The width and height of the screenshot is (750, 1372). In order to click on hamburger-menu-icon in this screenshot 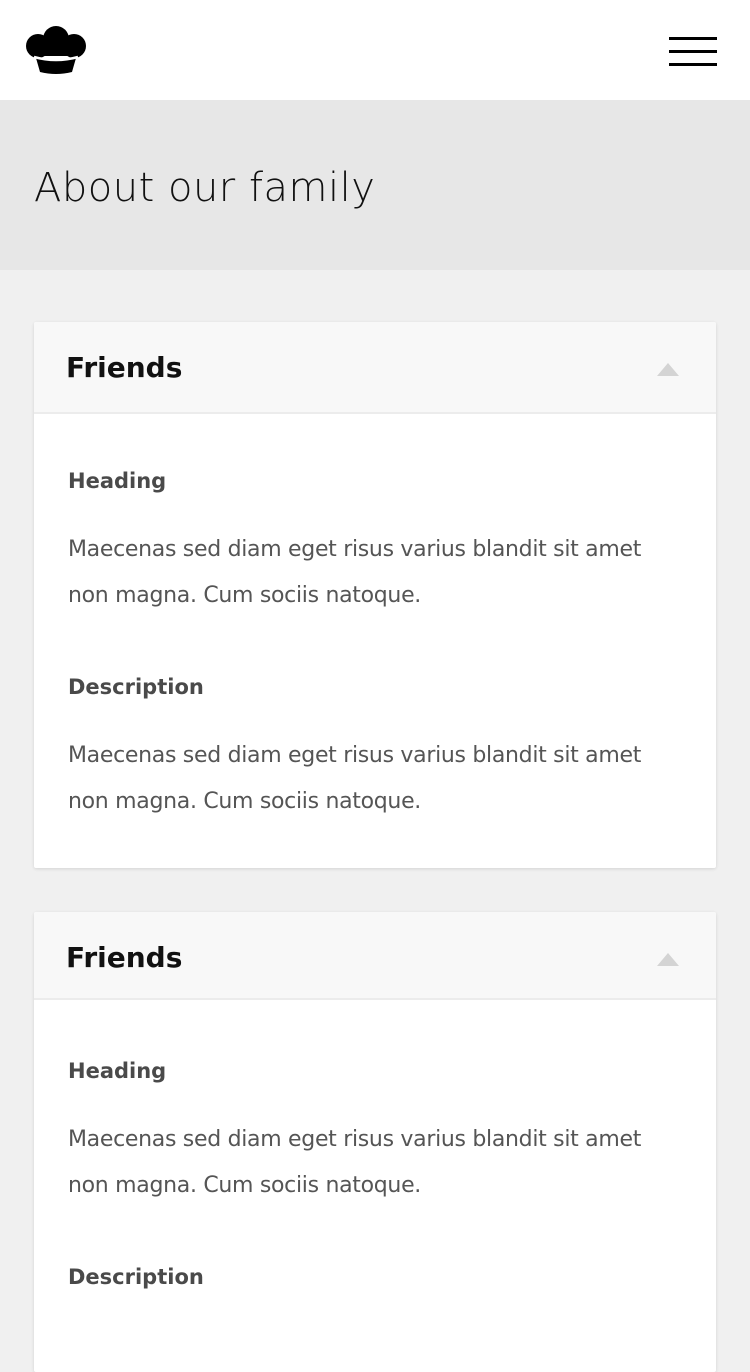, I will do `click(693, 52)`.